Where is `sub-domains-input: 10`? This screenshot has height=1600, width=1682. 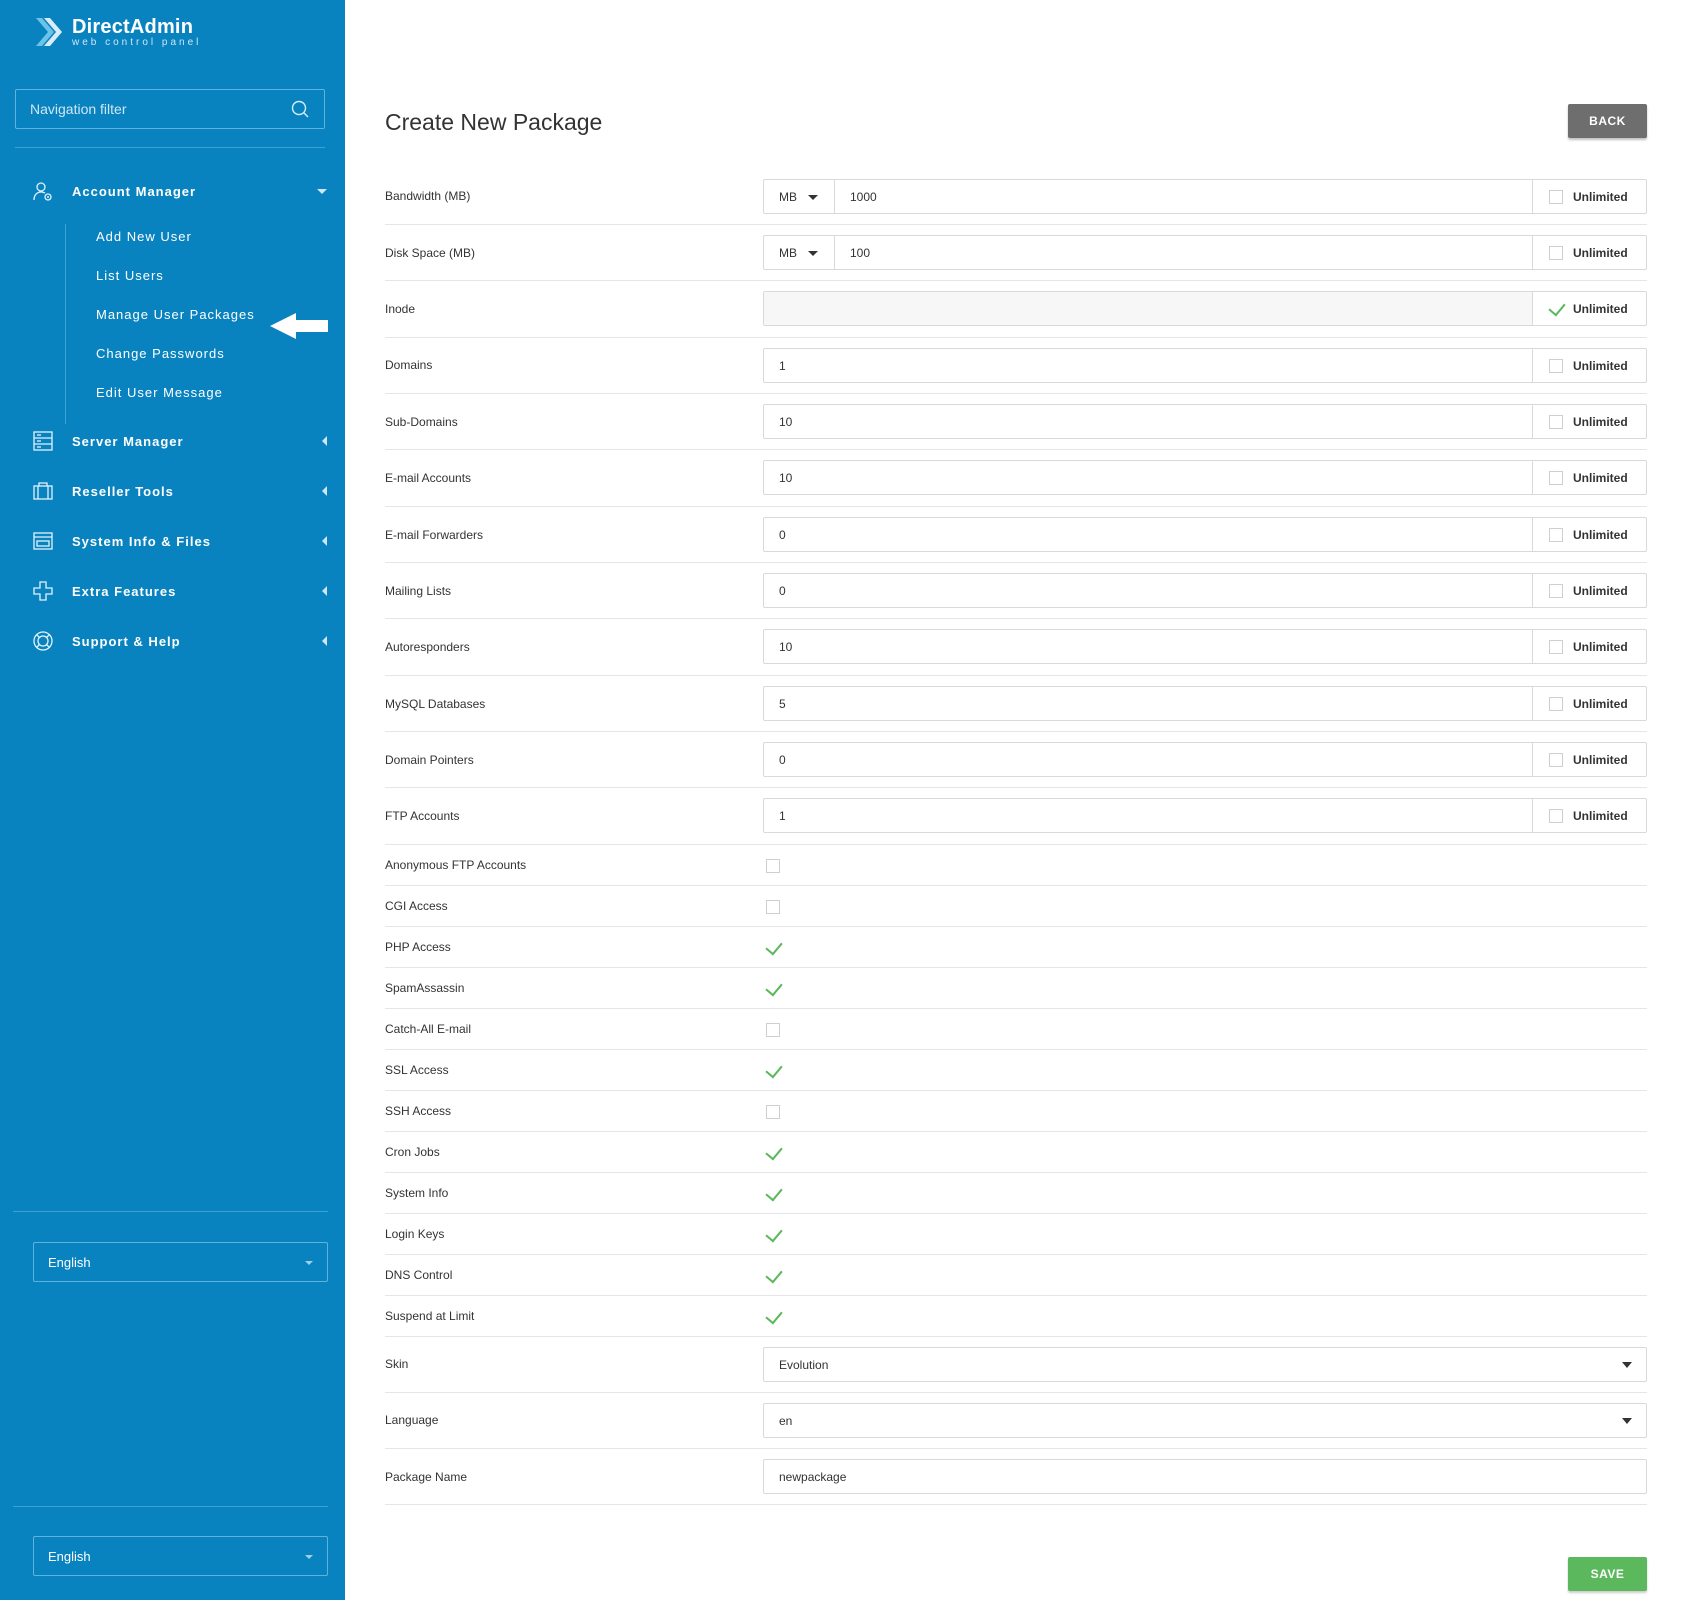 sub-domains-input: 10 is located at coordinates (1148, 421).